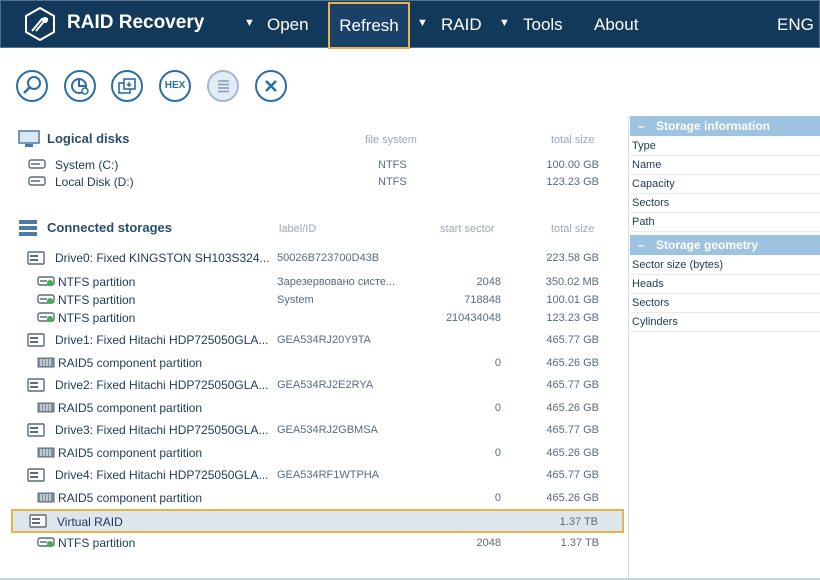  What do you see at coordinates (288, 25) in the screenshot?
I see `menu-open: Open` at bounding box center [288, 25].